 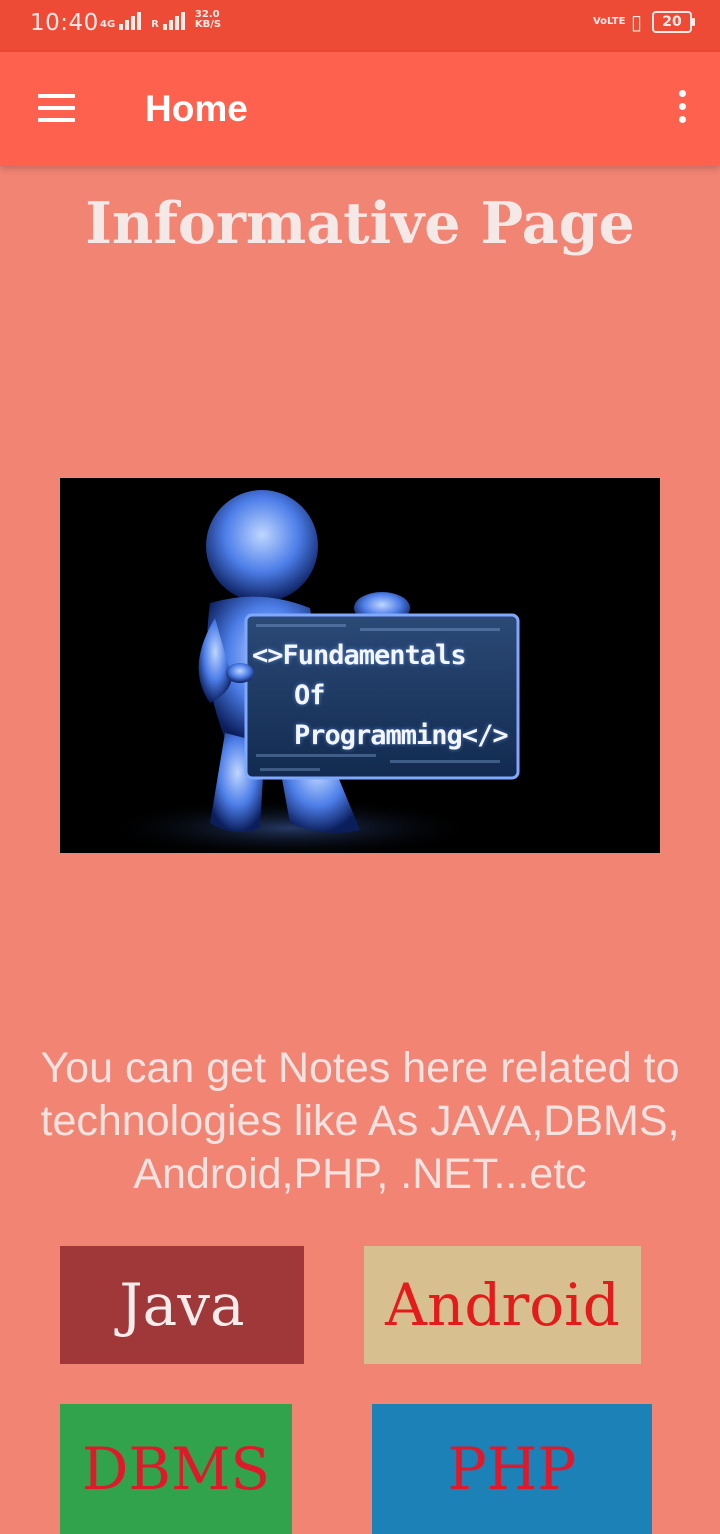 I want to click on network-indicators: 4G R 32.0 KB/S, so click(x=162, y=20).